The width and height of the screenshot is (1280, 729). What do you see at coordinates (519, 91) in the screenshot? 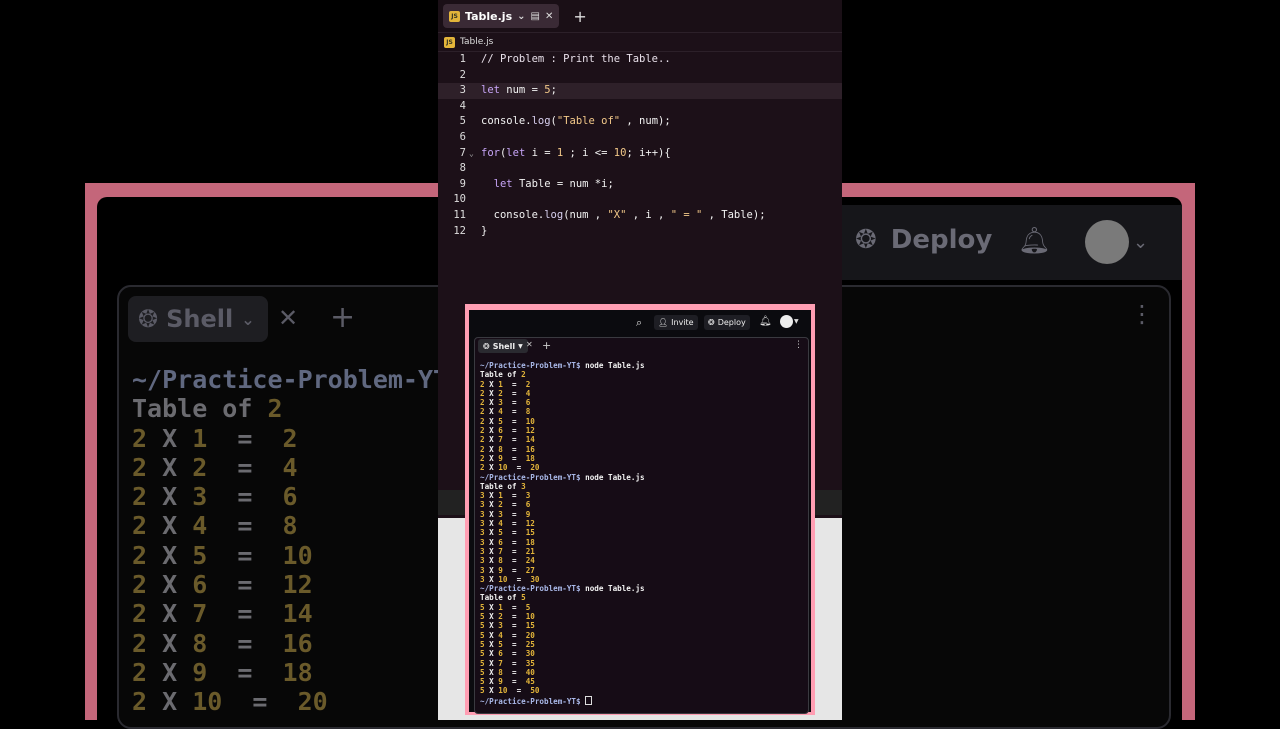
I see `code-text: let num = 5;` at bounding box center [519, 91].